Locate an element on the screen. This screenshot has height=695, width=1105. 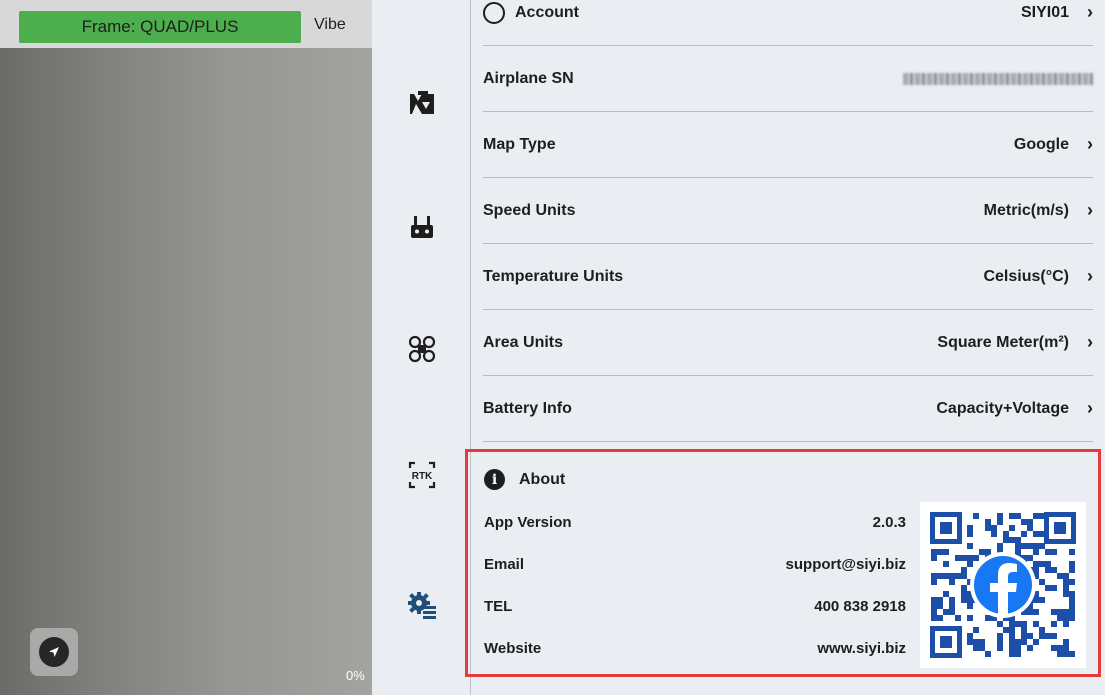
camera-status-bar: Frame: QUAD/PLUS Vibe is located at coordinates (186, 24).